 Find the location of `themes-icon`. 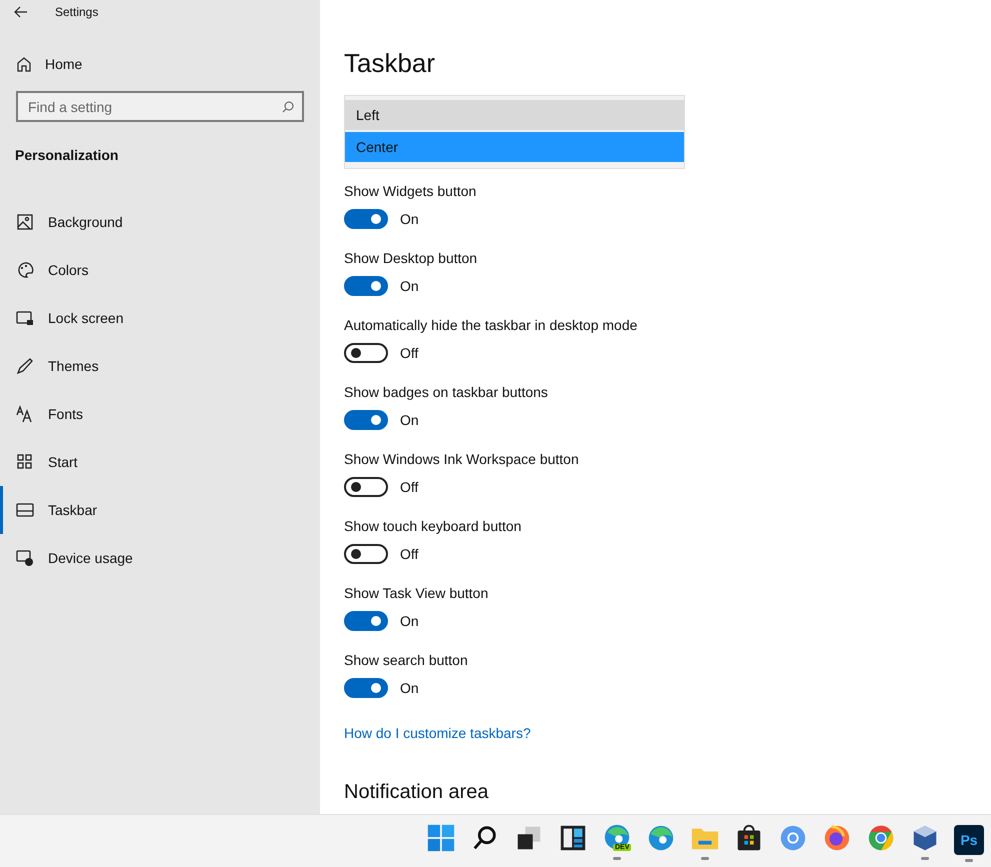

themes-icon is located at coordinates (25, 366).